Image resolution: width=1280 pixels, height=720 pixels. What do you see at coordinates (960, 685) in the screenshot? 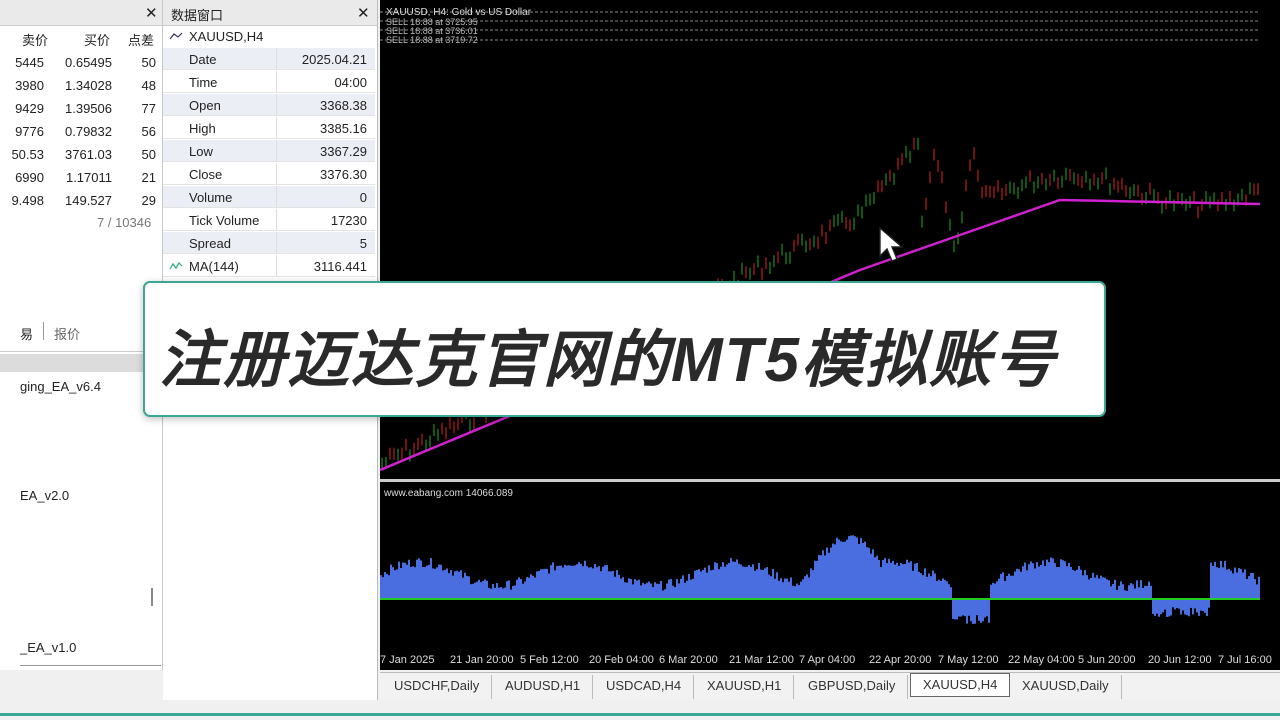
I see `chart-tab: XAUUSD,H4` at bounding box center [960, 685].